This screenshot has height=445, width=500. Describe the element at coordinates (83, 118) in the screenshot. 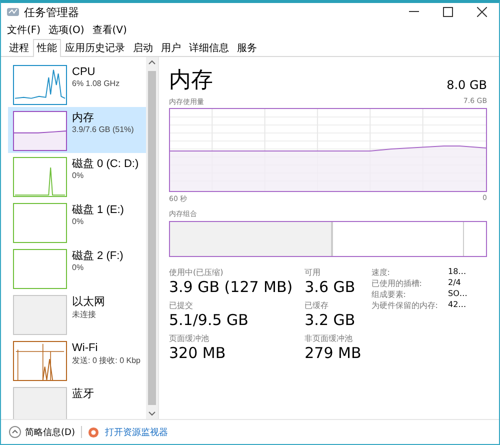

I see `item-name: 内存` at that location.